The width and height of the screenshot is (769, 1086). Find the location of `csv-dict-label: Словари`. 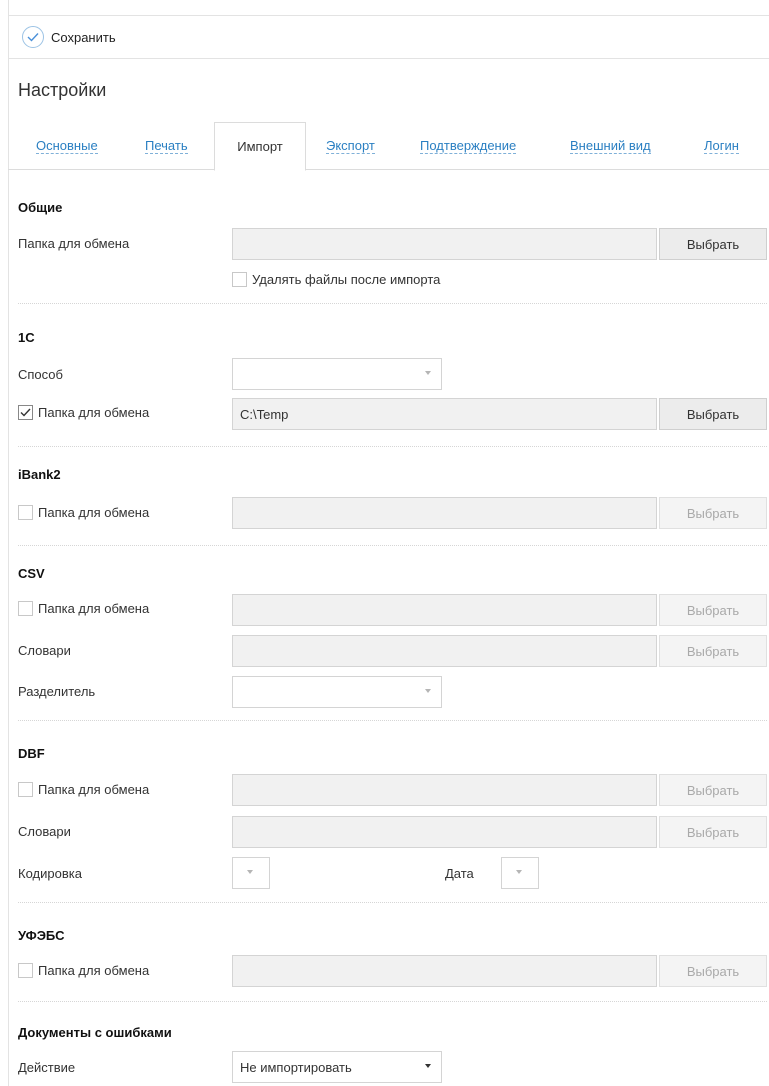

csv-dict-label: Словари is located at coordinates (44, 650).